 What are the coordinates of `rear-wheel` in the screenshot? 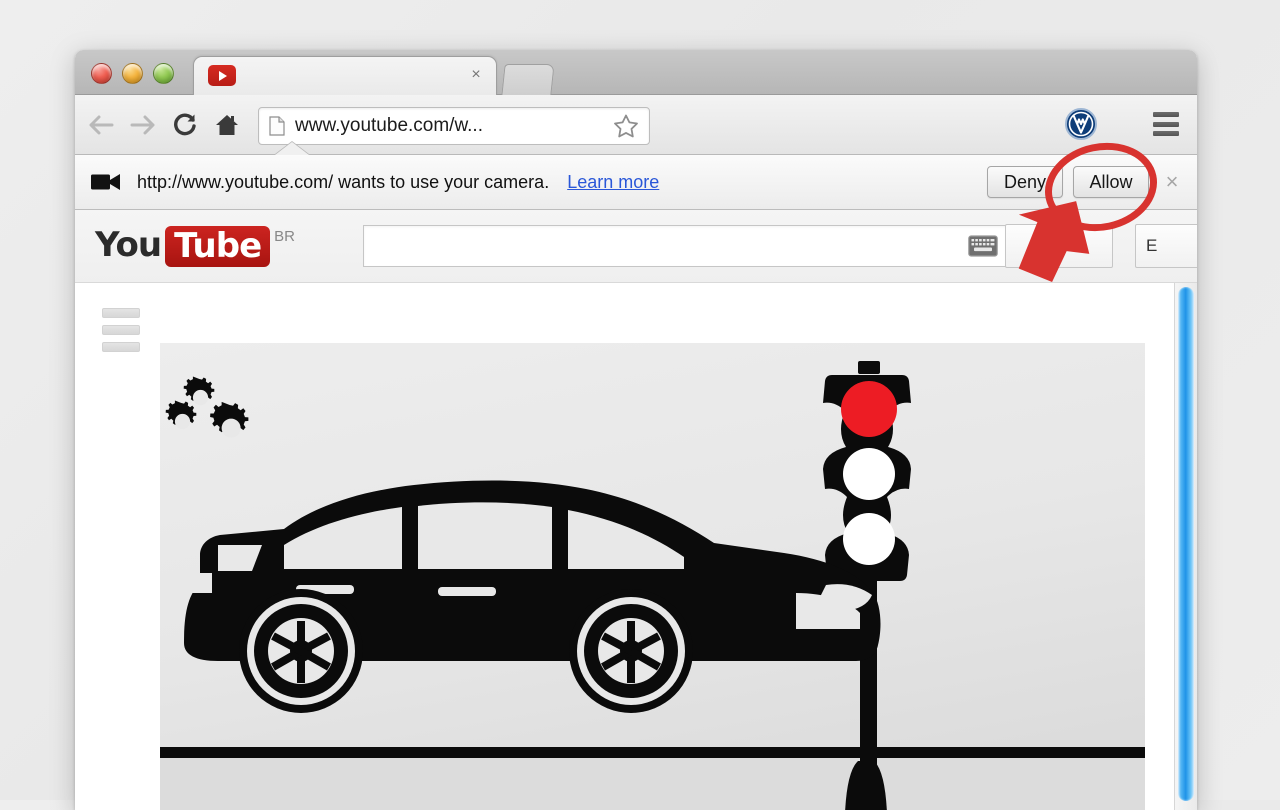 It's located at (631, 651).